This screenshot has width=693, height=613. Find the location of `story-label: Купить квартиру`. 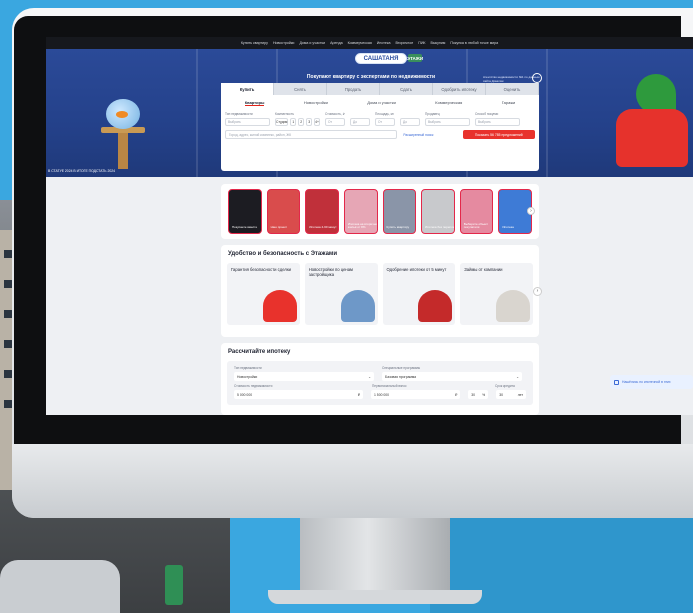

story-label: Купить квартиру is located at coordinates (398, 227).